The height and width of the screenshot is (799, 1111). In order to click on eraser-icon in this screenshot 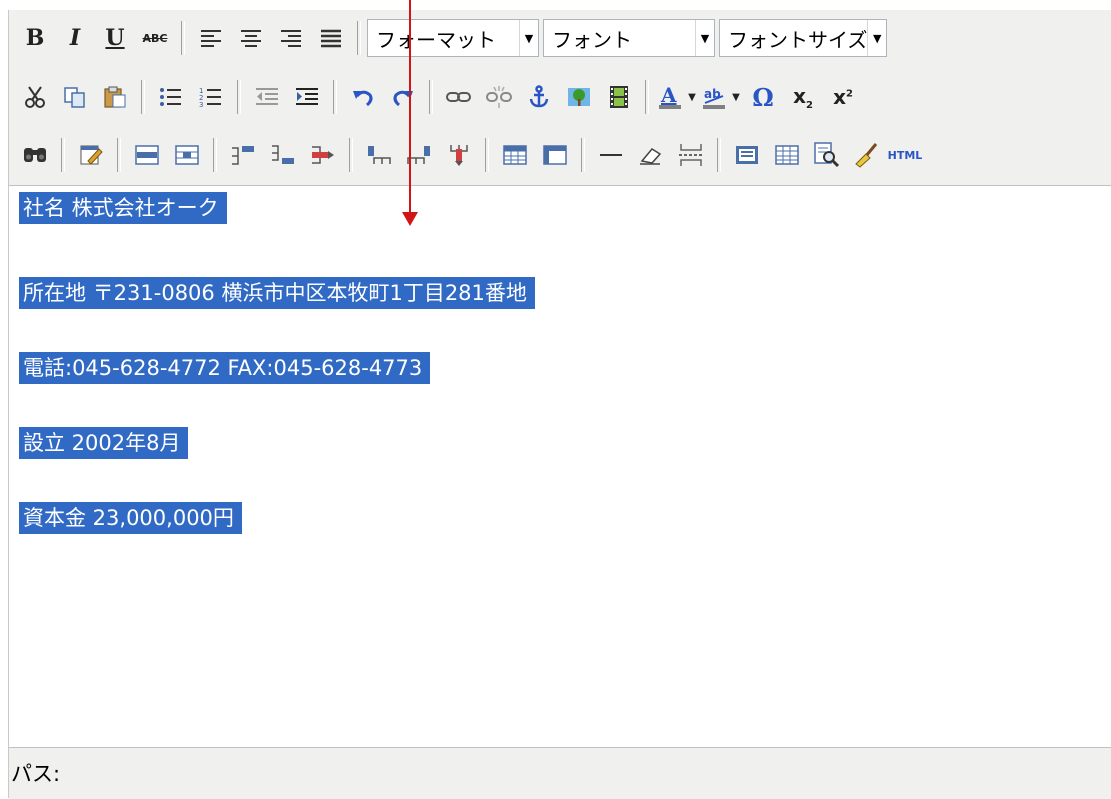, I will do `click(651, 155)`.